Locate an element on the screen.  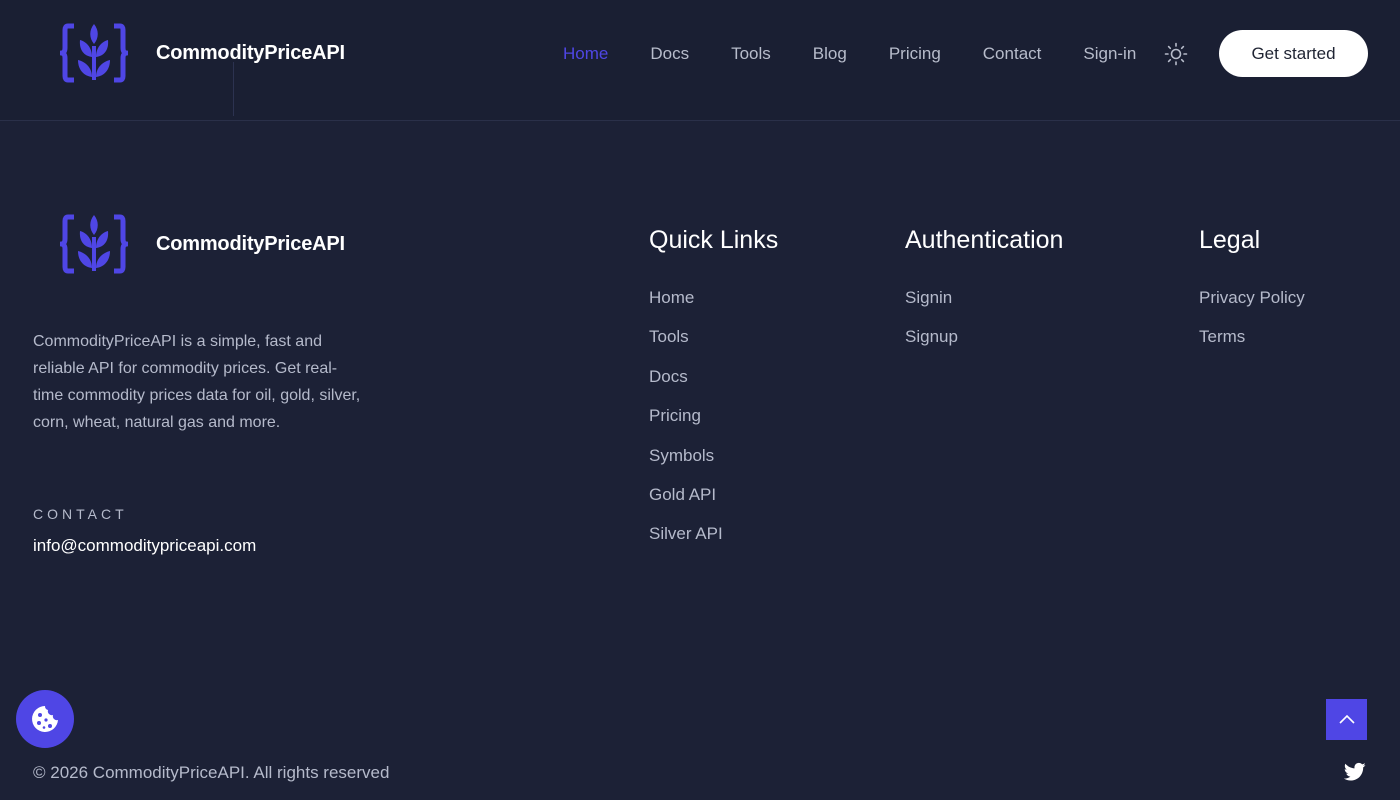
legal-column: Legal Privacy Policy Terms is located at coordinates (1252, 296).